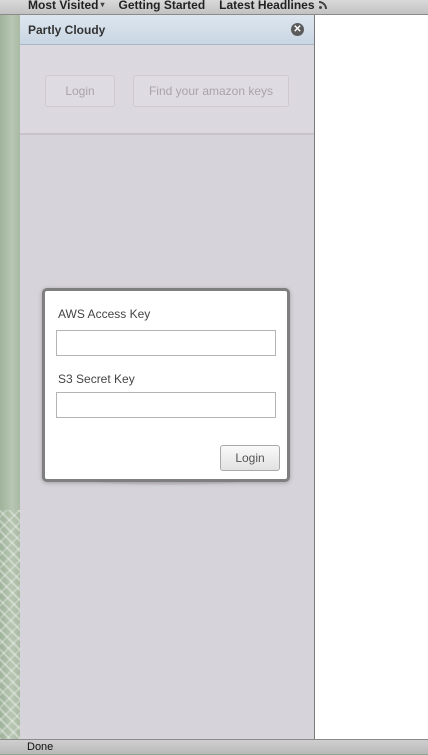  I want to click on status-text: Done, so click(40, 747).